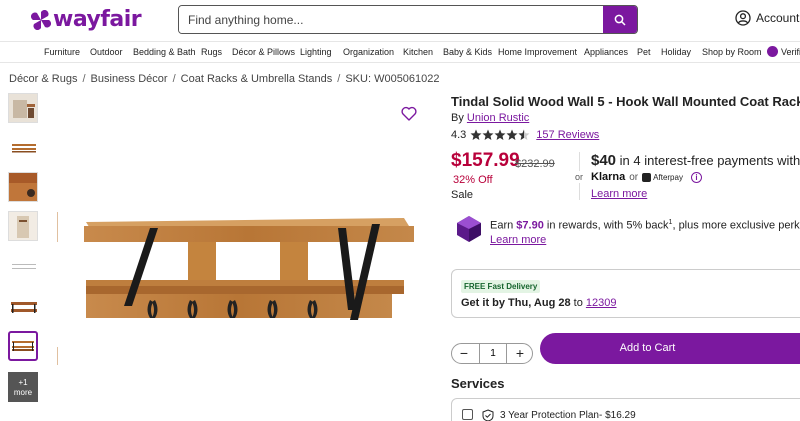  I want to click on rewards-amount: $7.90, so click(530, 225).